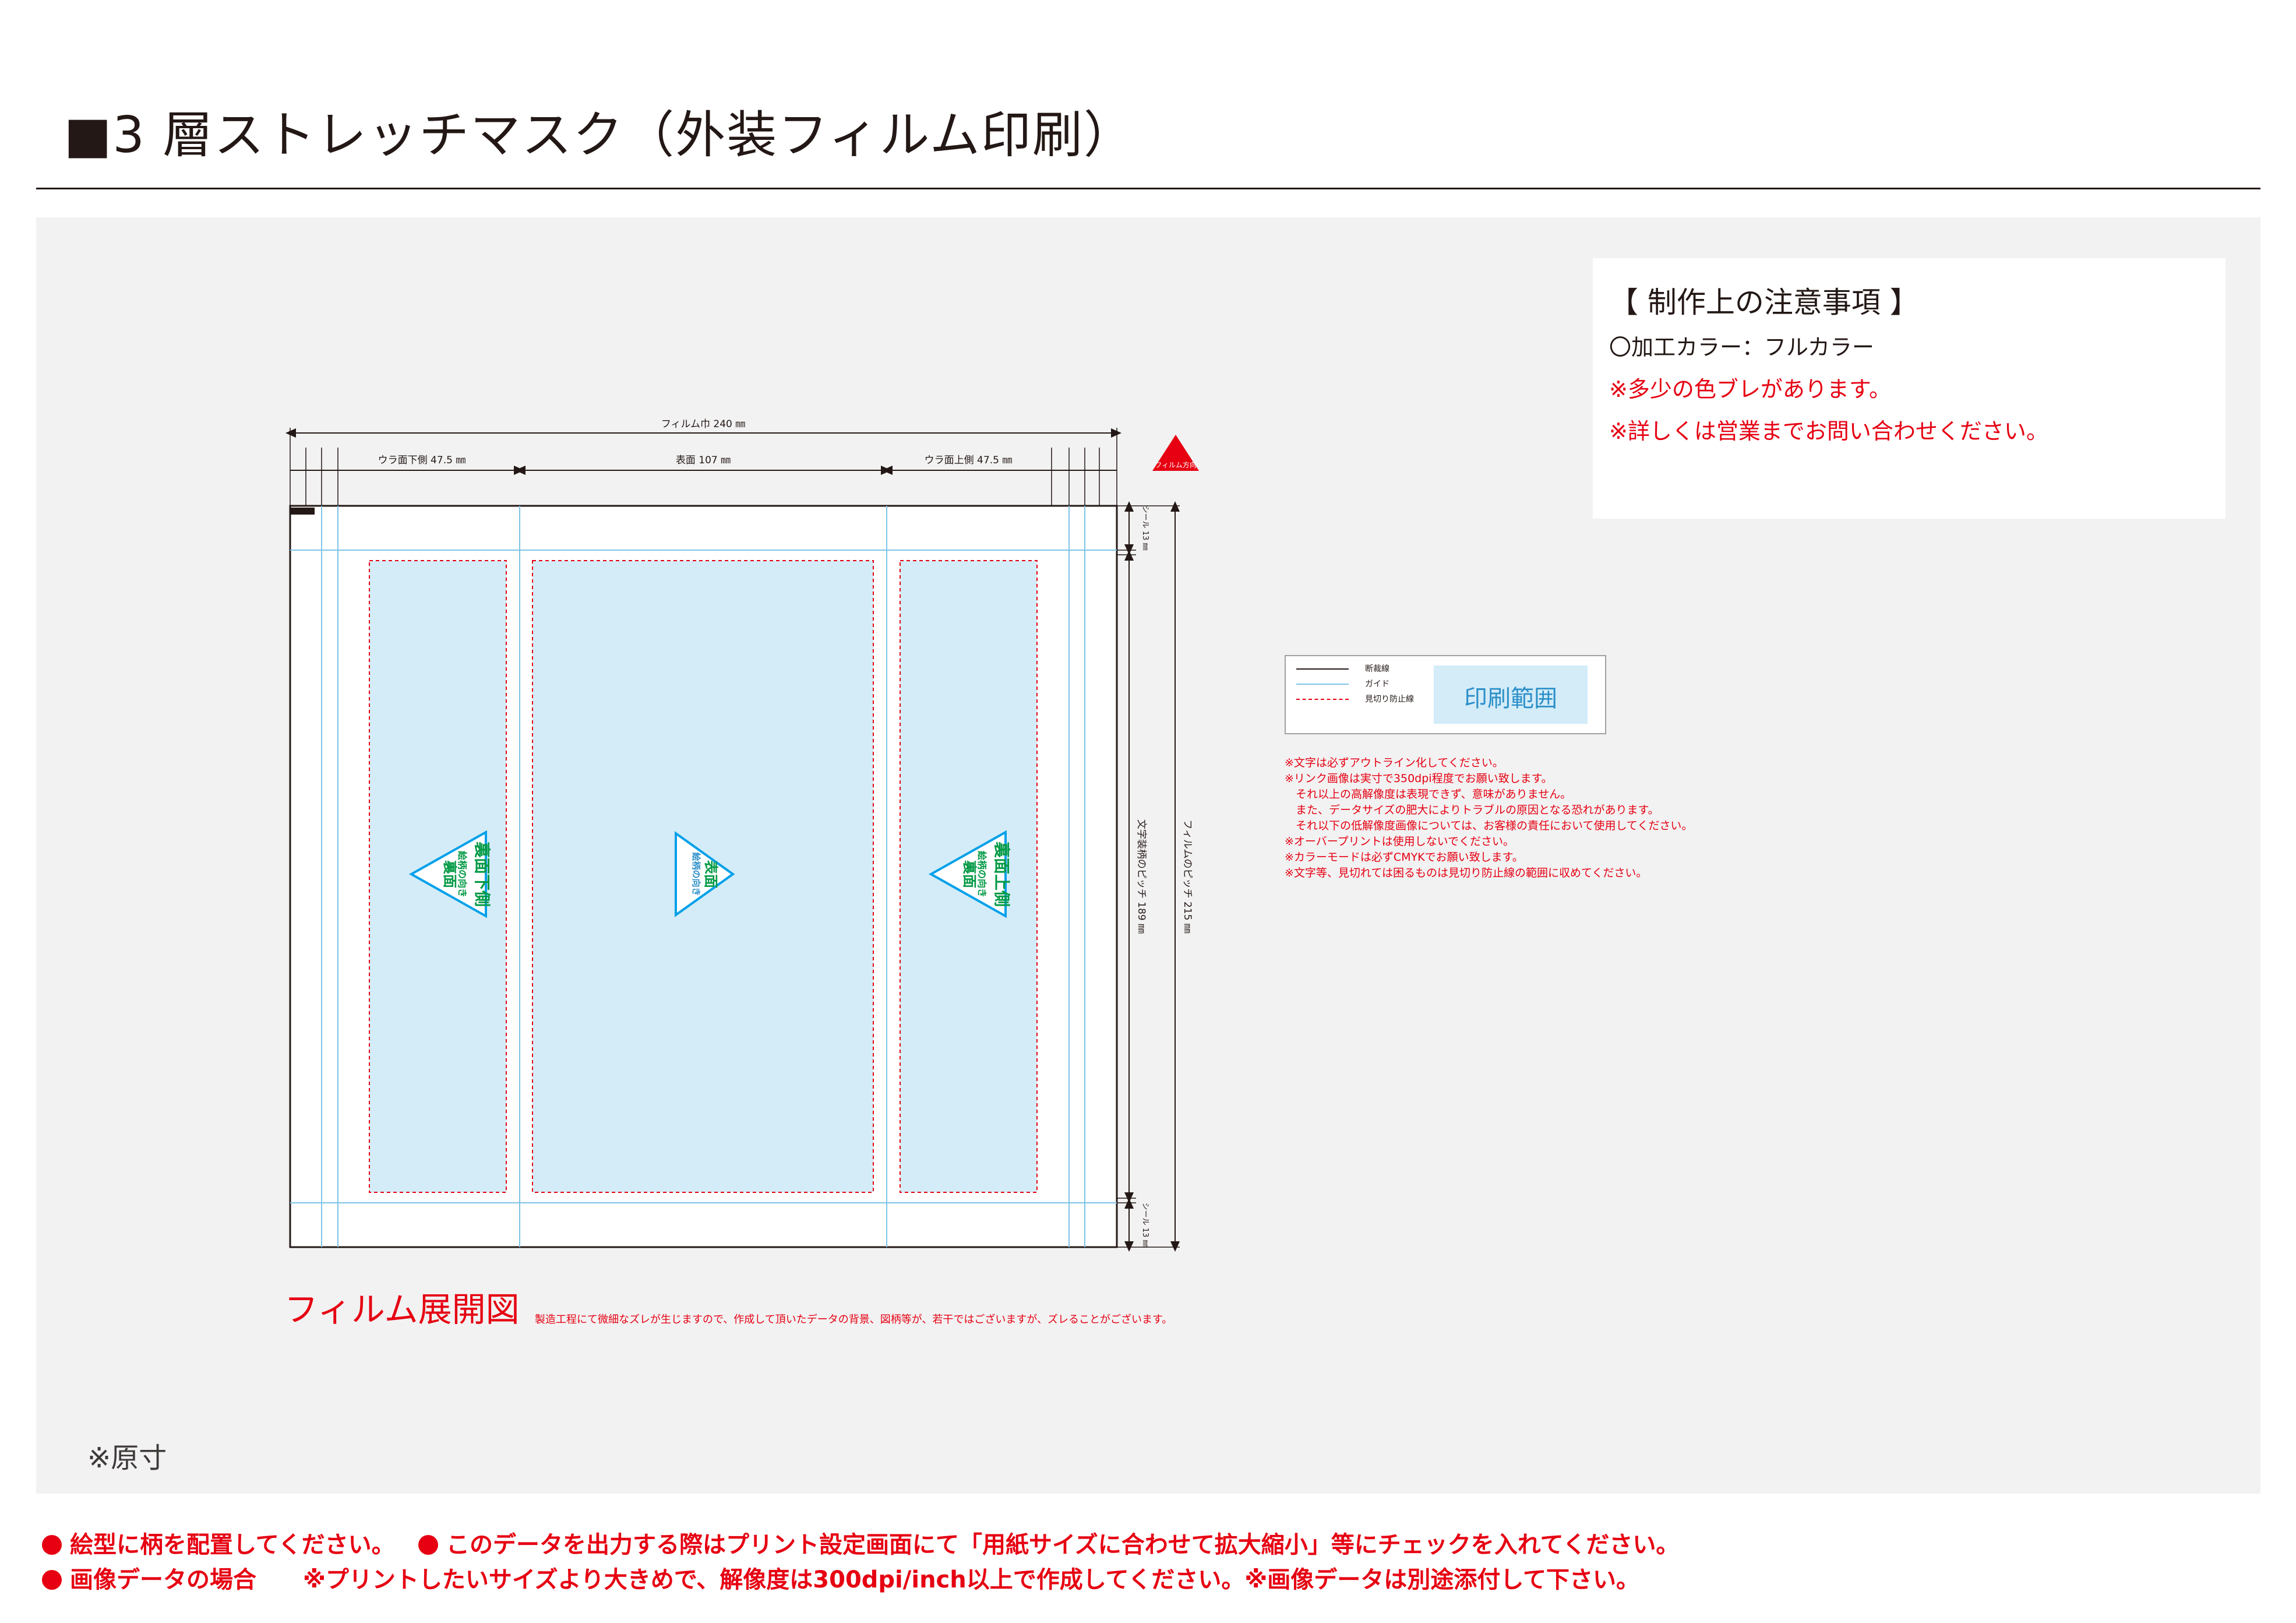 The width and height of the screenshot is (2296, 1623). Describe the element at coordinates (1404, 858) in the screenshot. I see `warning-item: ※カラーモードは必ずCMYKでお願い致します。` at that location.